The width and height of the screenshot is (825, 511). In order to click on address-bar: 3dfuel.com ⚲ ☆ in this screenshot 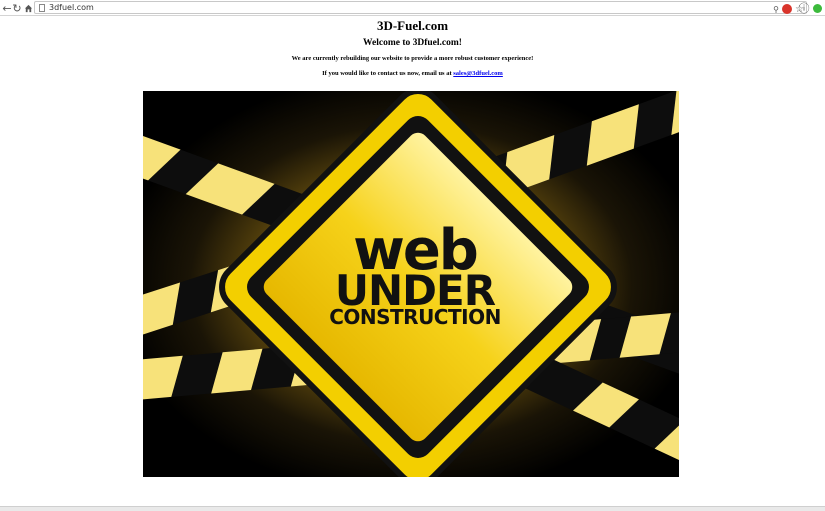, I will do `click(420, 8)`.